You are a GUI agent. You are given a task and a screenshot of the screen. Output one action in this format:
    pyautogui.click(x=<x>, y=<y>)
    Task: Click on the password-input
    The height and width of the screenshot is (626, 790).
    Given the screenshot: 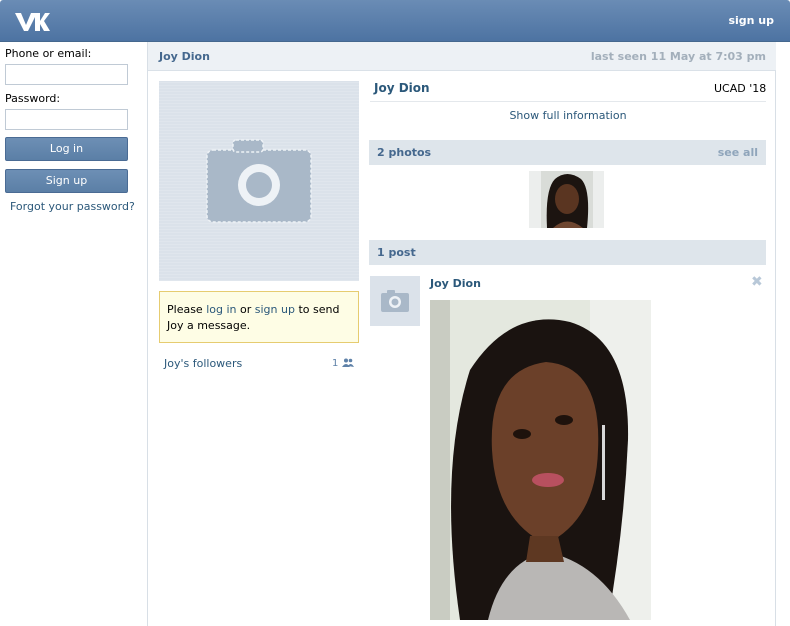 What is the action you would take?
    pyautogui.click(x=66, y=119)
    